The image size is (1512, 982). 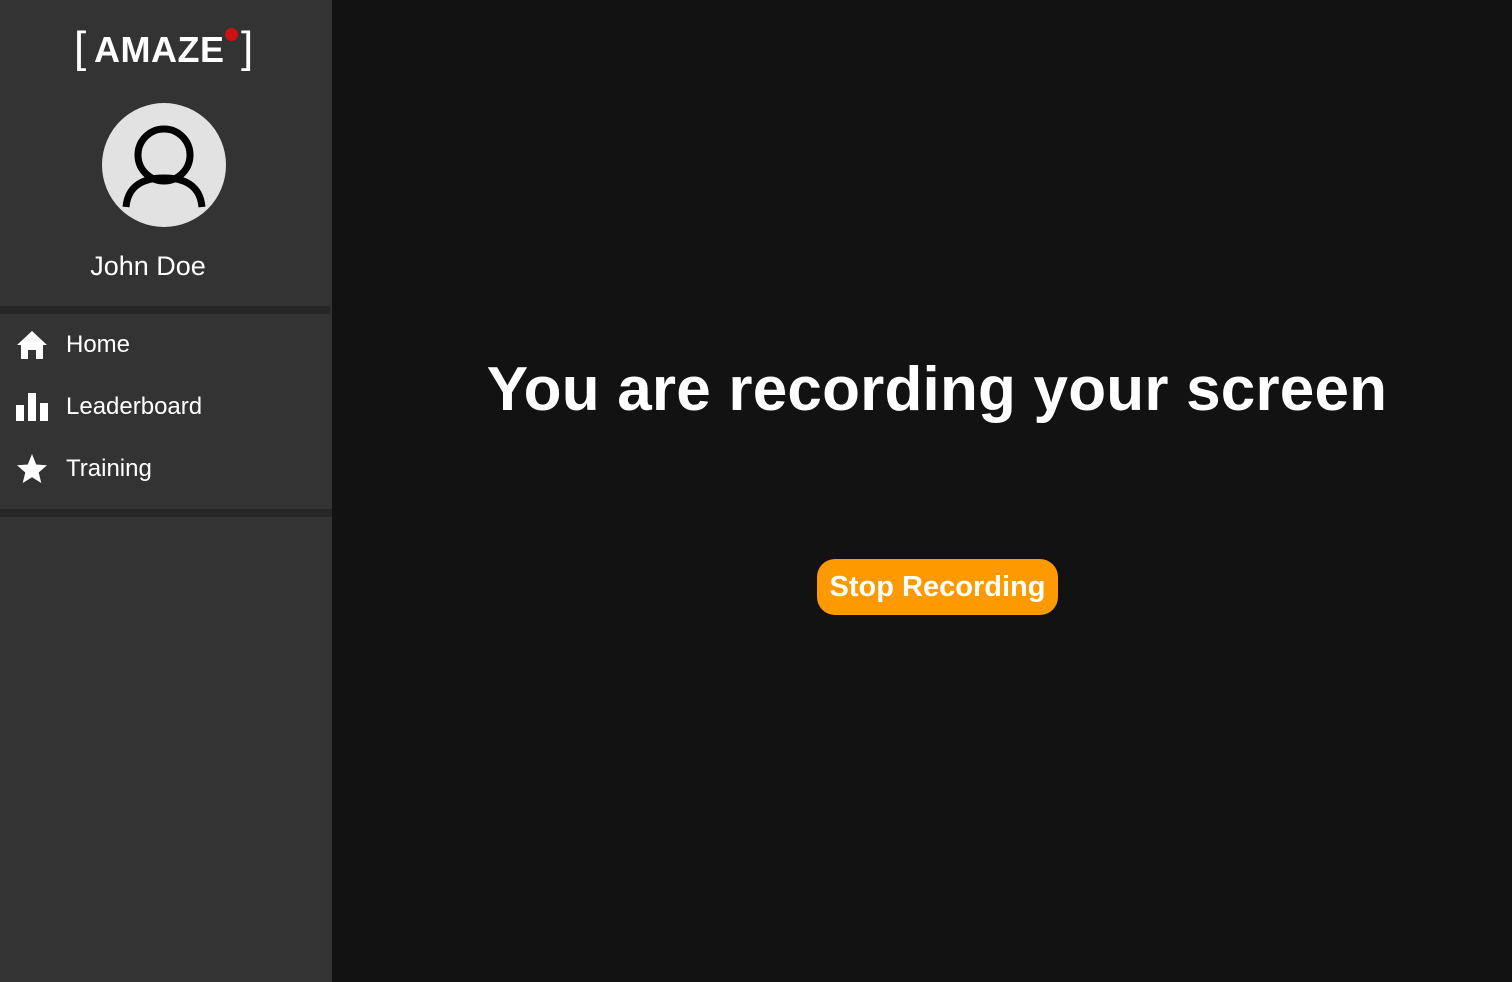 What do you see at coordinates (98, 344) in the screenshot?
I see `sidebar-item-label: Home` at bounding box center [98, 344].